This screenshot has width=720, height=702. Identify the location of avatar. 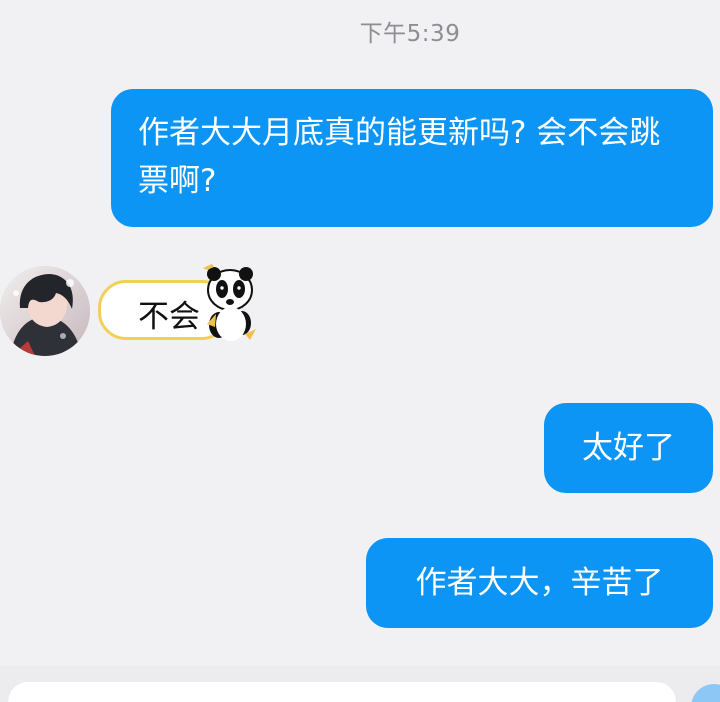
(45, 311).